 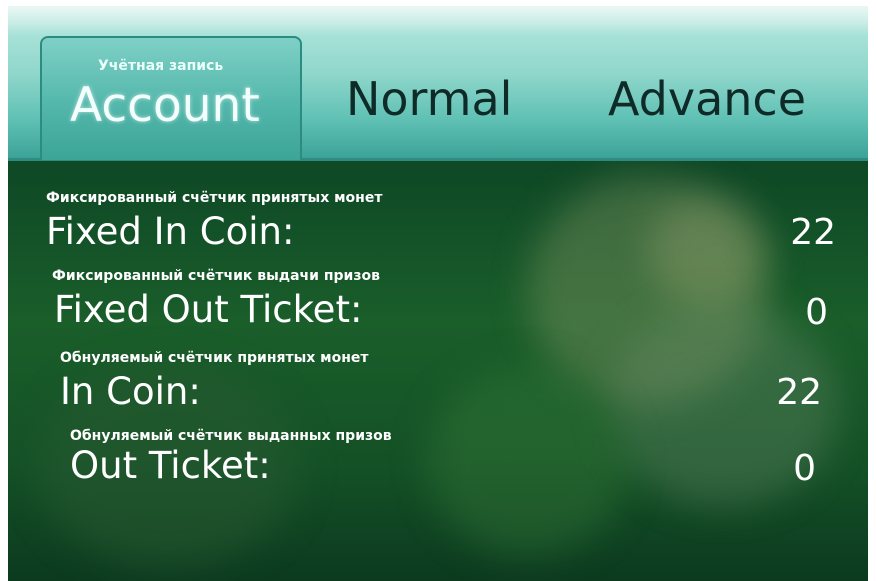 I want to click on tab-account-caption: Учётная запись, so click(x=161, y=66).